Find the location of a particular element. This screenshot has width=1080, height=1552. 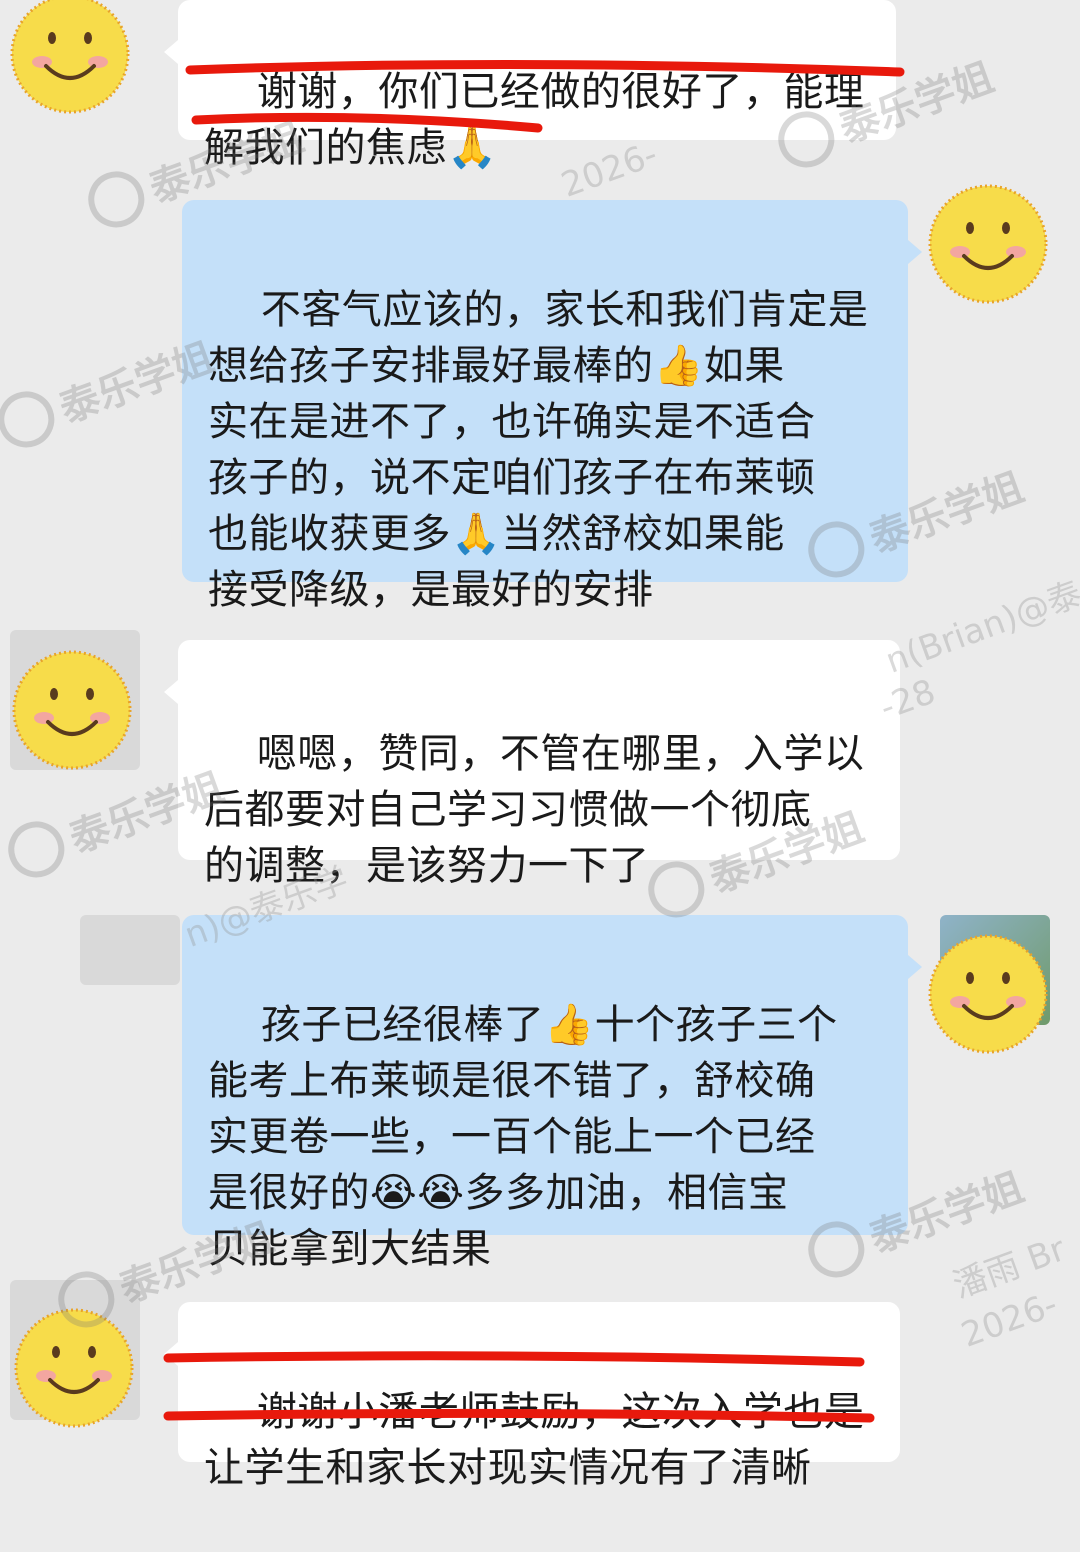

meta-watermark: n(Brian)@泰 is located at coordinates (980, 627).